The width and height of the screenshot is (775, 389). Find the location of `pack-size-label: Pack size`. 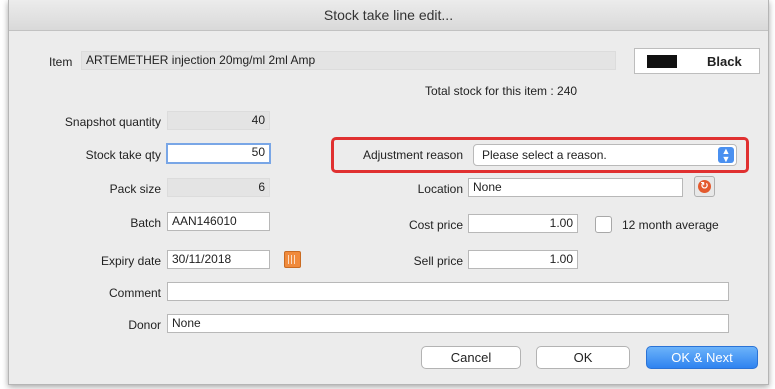

pack-size-label: Pack size is located at coordinates (135, 189).